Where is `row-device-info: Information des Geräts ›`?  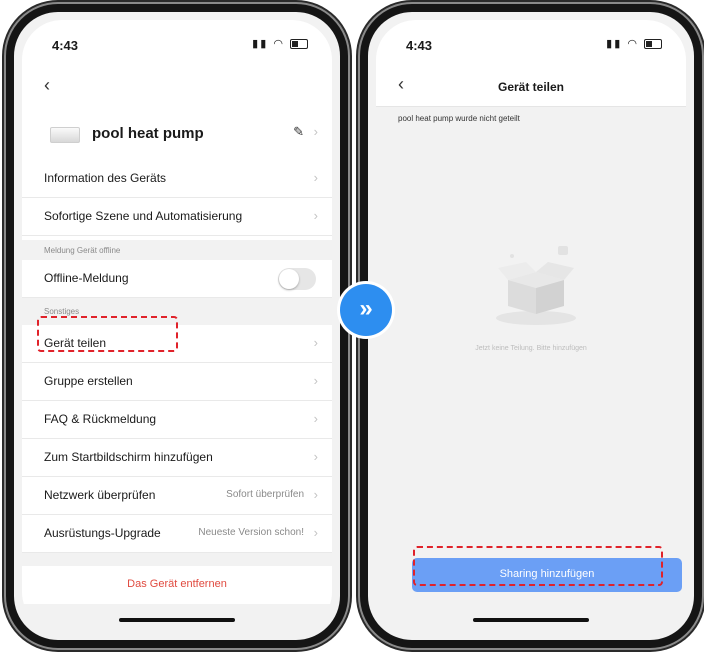
row-device-info: Information des Geräts › is located at coordinates (177, 179).